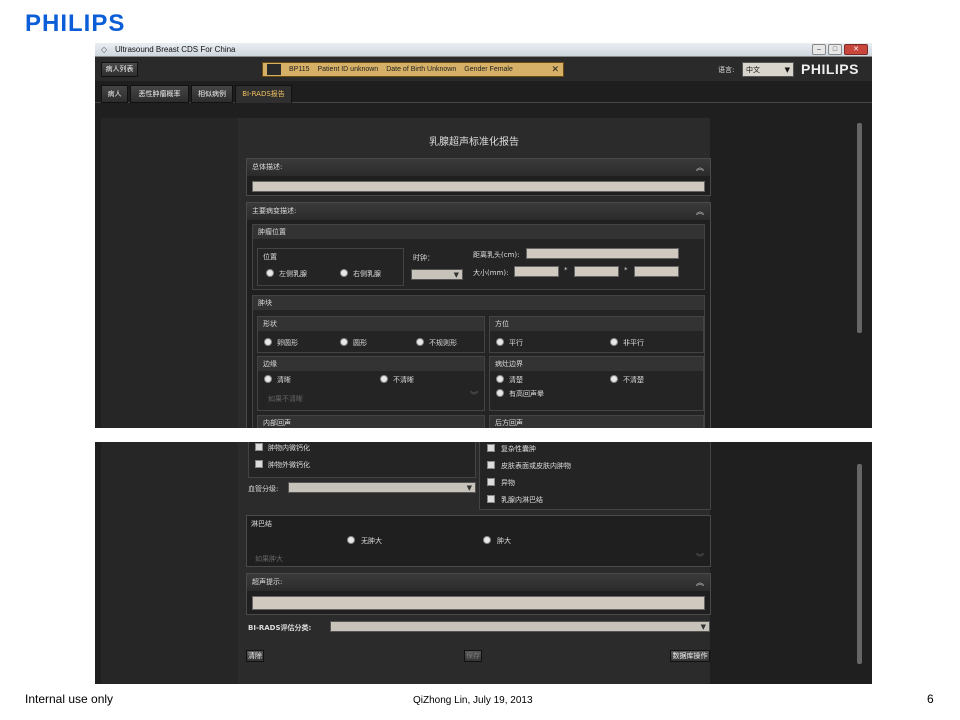  Describe the element at coordinates (114, 94) in the screenshot. I see `tab-patient: 病人` at that location.